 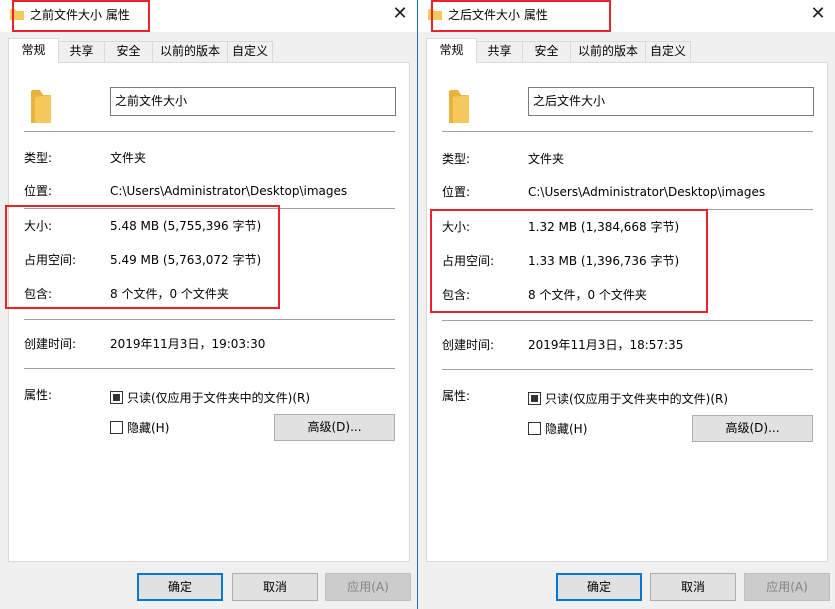 What do you see at coordinates (604, 261) in the screenshot?
I see `size-on-disk-value: 1.33 MB (1,396,736 字节)` at bounding box center [604, 261].